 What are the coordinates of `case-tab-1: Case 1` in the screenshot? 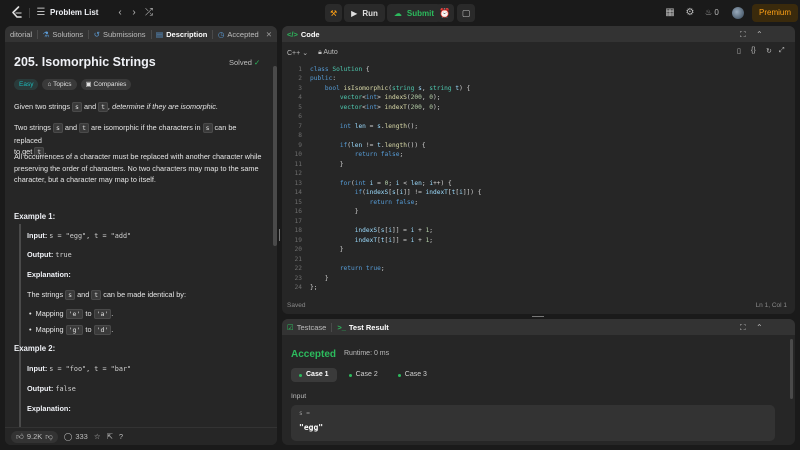 It's located at (314, 375).